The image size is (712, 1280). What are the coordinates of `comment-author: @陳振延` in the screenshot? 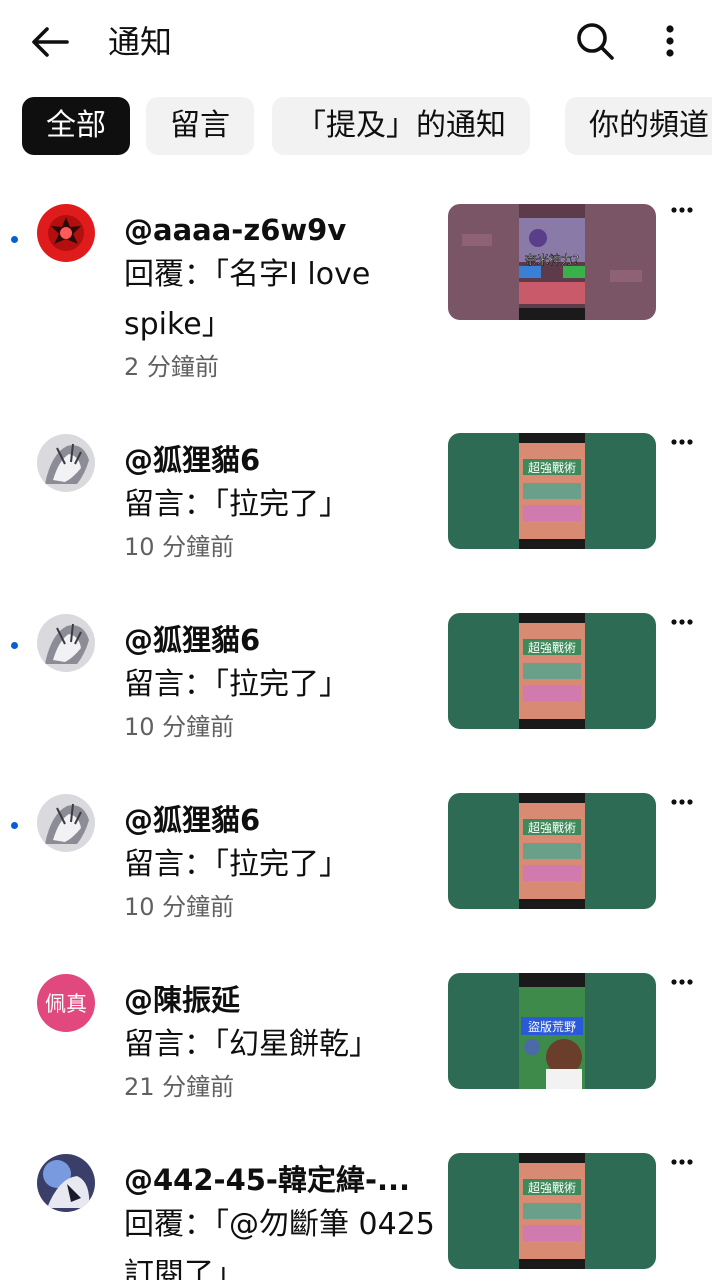 It's located at (182, 1000).